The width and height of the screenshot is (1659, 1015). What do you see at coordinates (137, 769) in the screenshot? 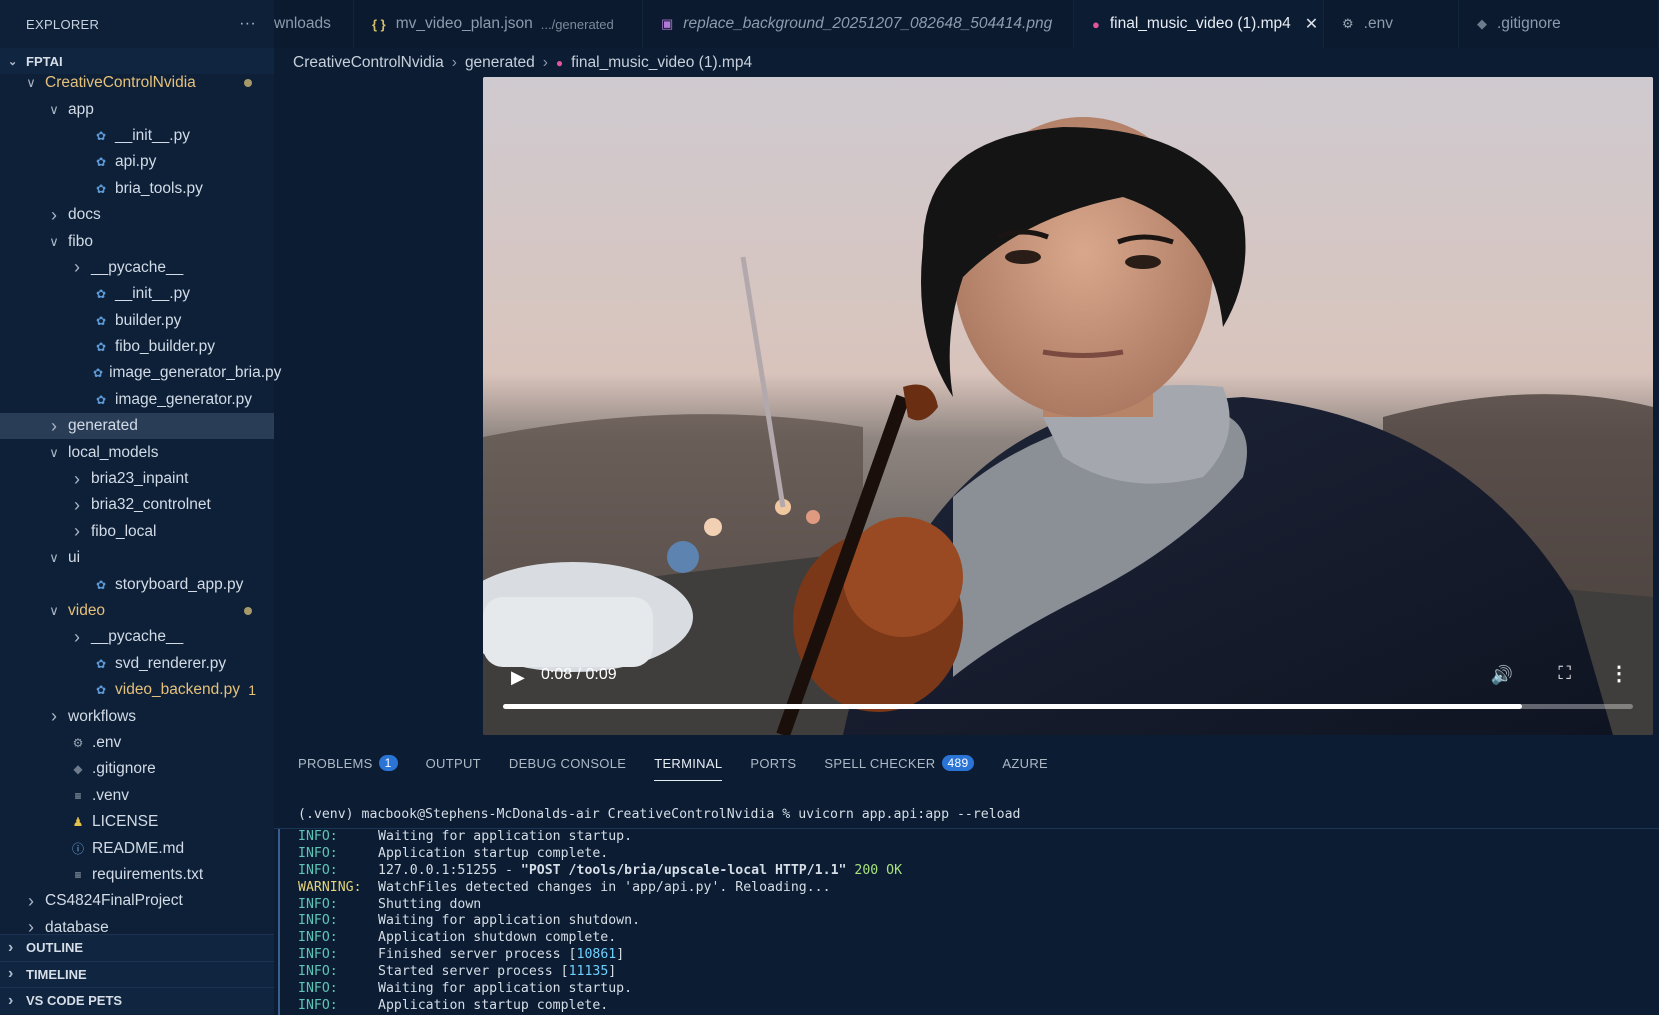
I see `file-item: ◆ .gitignore` at bounding box center [137, 769].